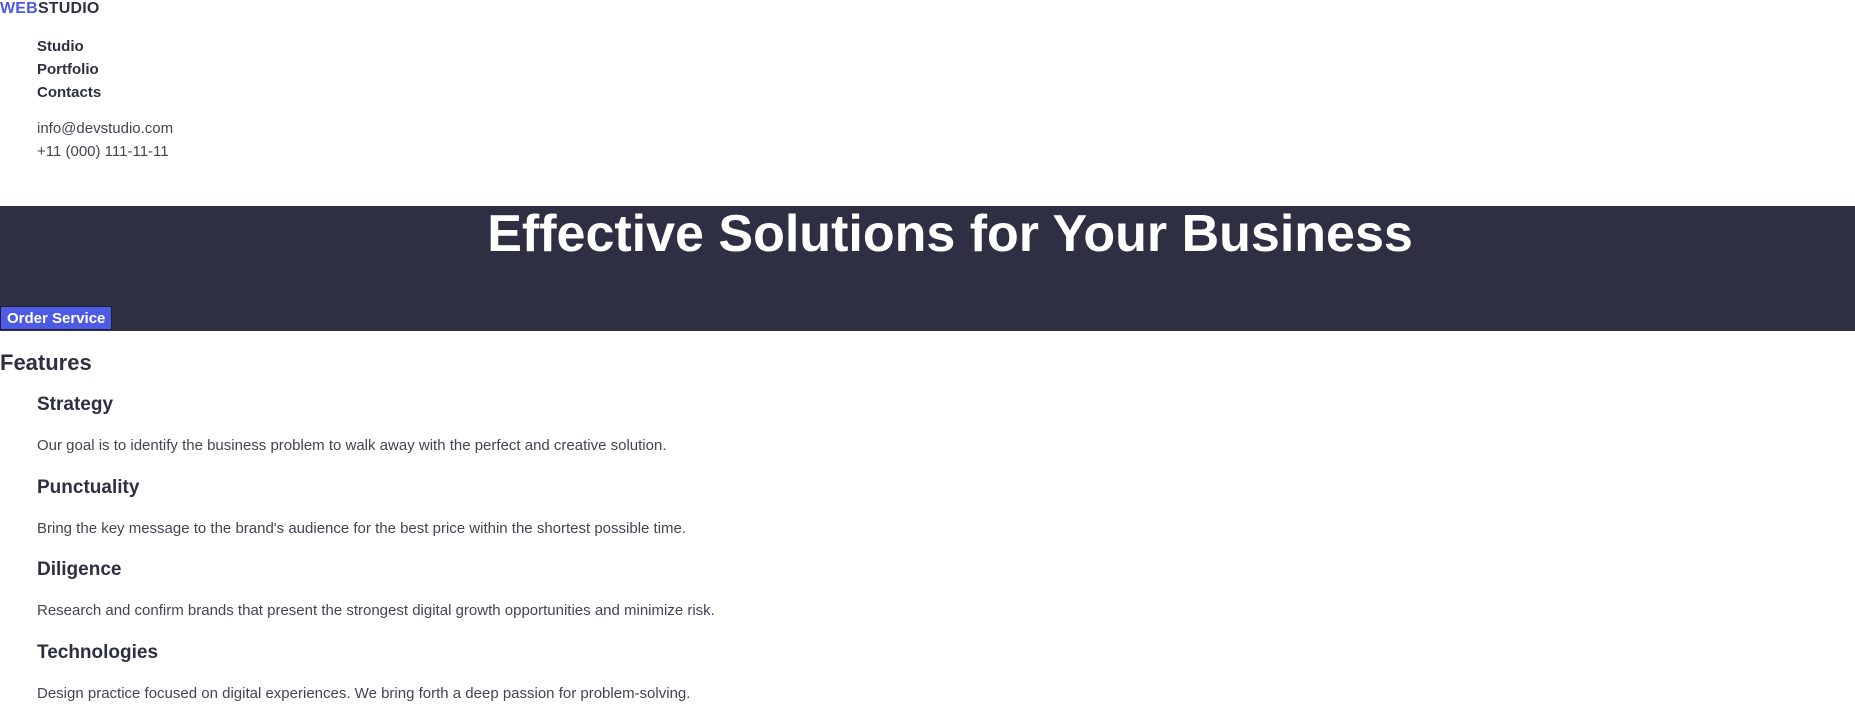 The width and height of the screenshot is (1855, 728). I want to click on nav-link-contacts: Contacts, so click(69, 92).